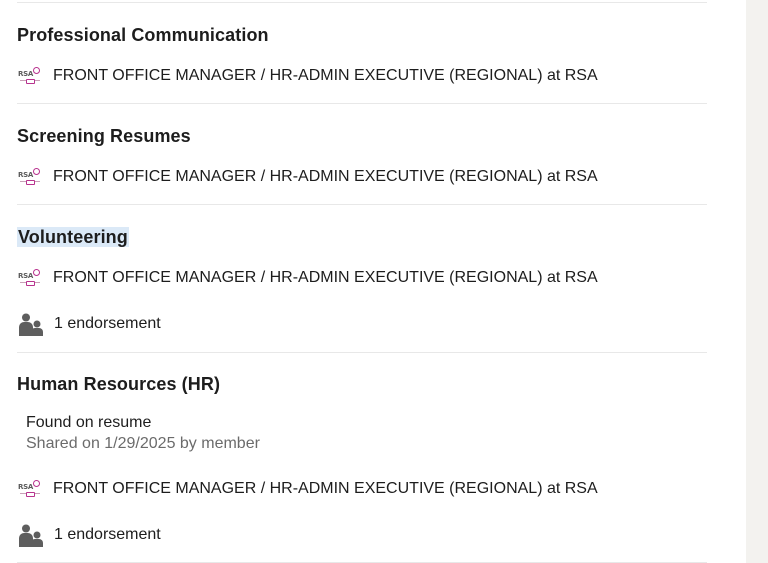 The width and height of the screenshot is (768, 563). I want to click on right-rail, so click(757, 281).